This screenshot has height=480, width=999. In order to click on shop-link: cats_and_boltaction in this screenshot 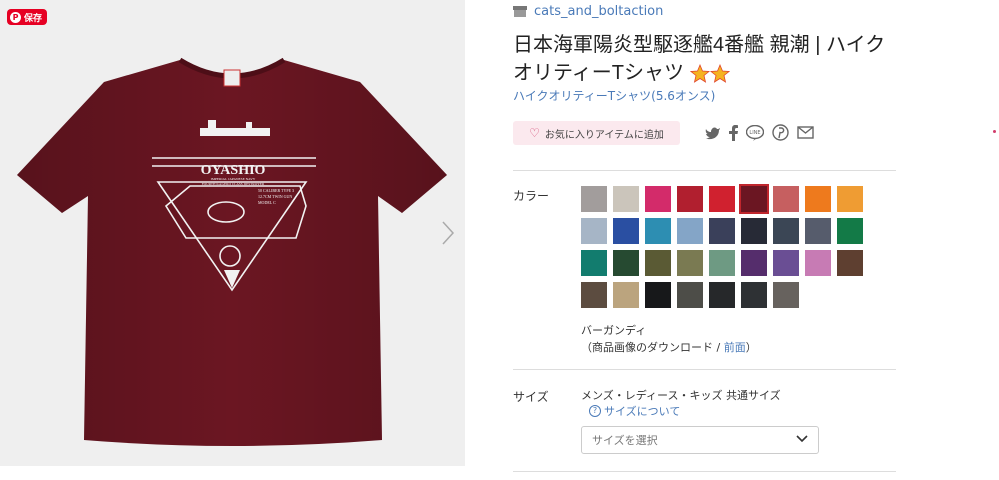, I will do `click(588, 11)`.